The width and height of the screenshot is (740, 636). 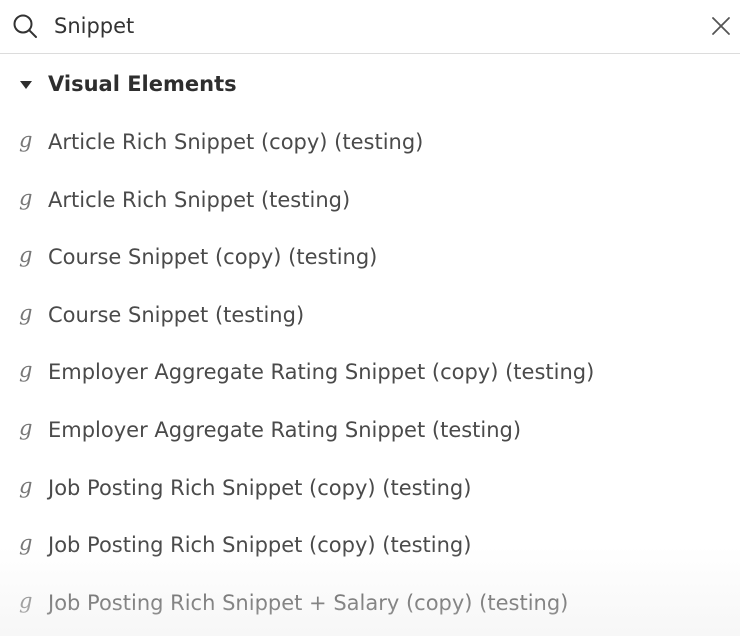 What do you see at coordinates (26, 85) in the screenshot?
I see `caret-down-icon` at bounding box center [26, 85].